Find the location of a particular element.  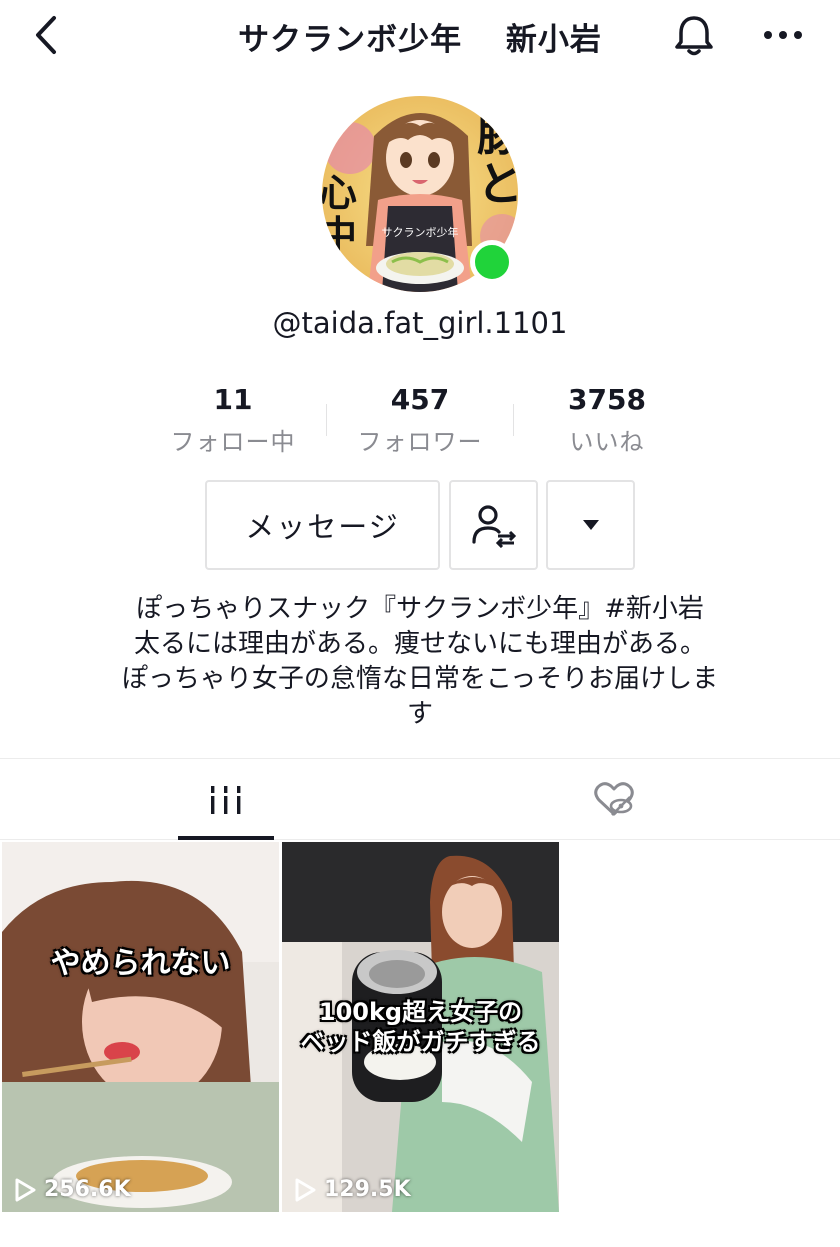

likes-count: 3758 is located at coordinates (607, 399).